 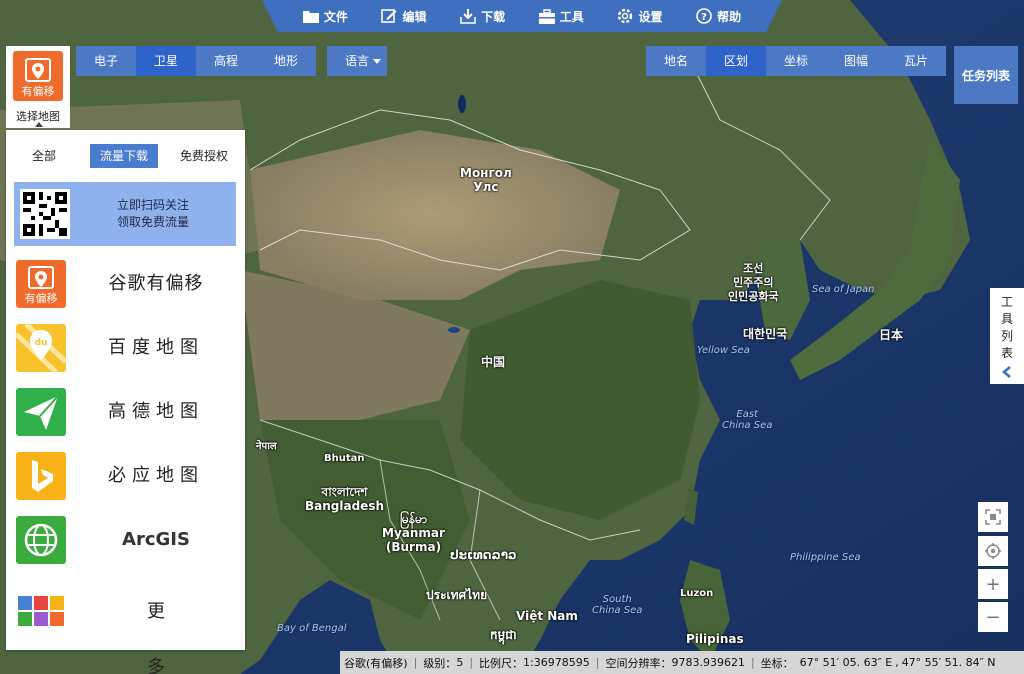 I want to click on baidu-map-icon: du, so click(x=41, y=348).